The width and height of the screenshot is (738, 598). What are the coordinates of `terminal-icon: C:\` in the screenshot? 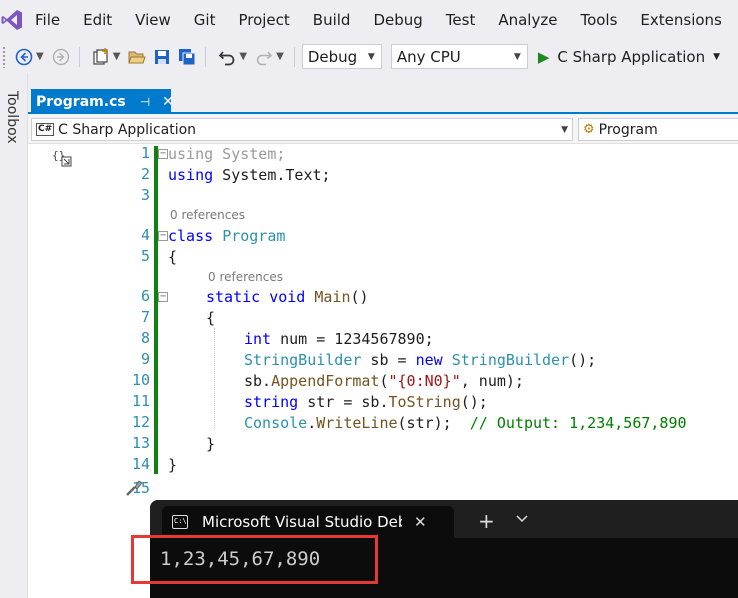 It's located at (180, 522).